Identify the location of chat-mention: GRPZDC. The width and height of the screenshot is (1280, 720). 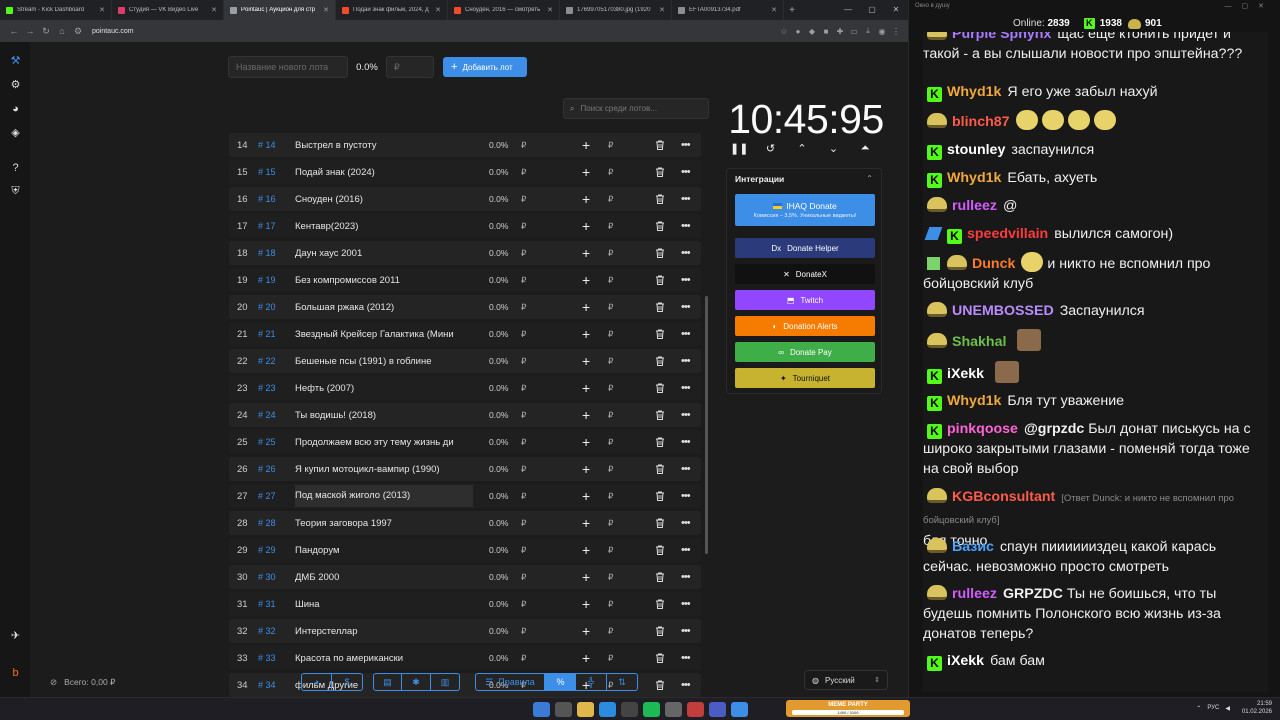
(1033, 594).